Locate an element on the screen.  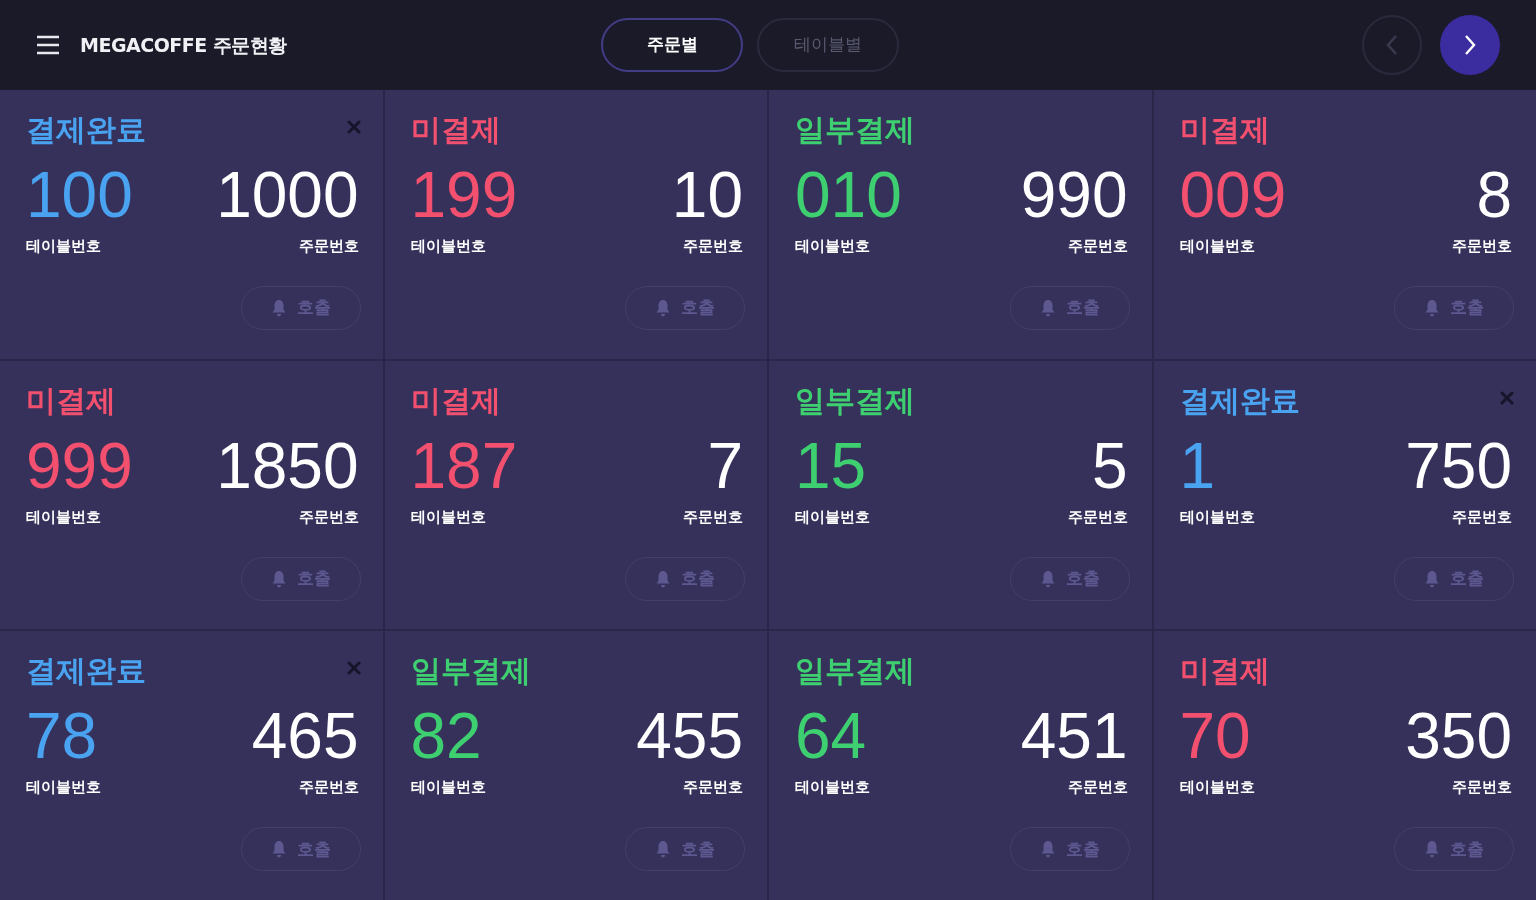
menu-icon is located at coordinates (48, 45).